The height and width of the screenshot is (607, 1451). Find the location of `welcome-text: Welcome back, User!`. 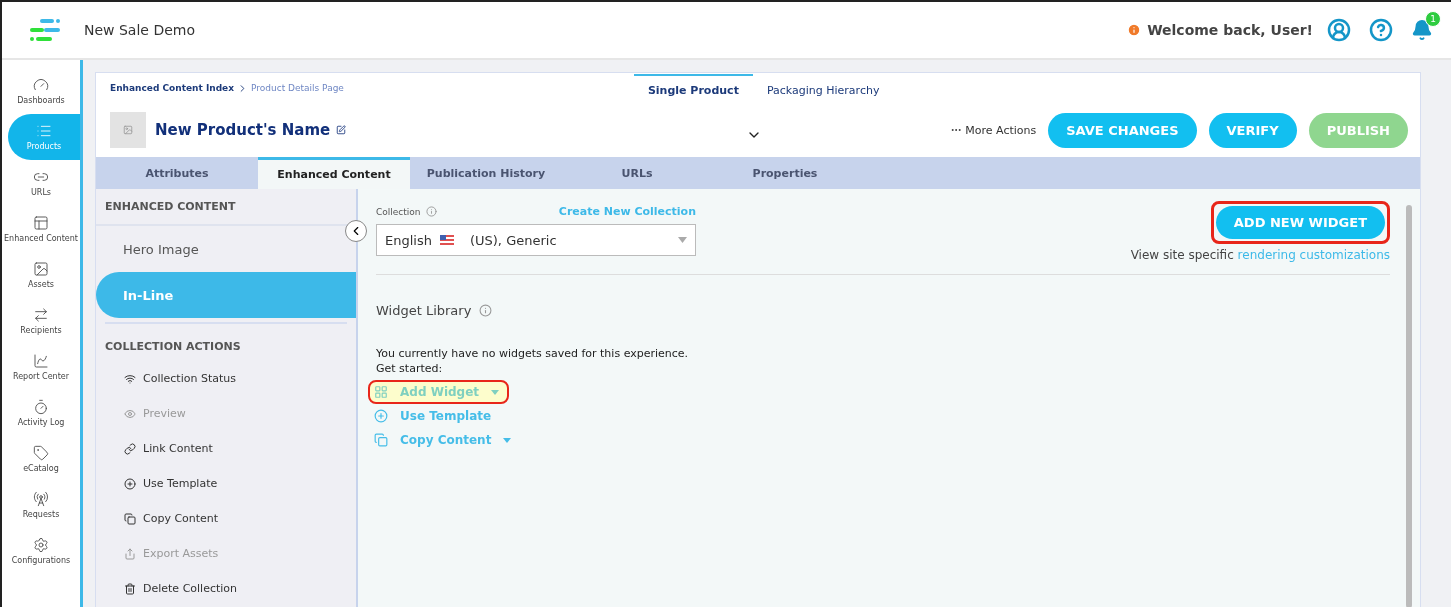

welcome-text: Welcome back, User! is located at coordinates (1230, 30).